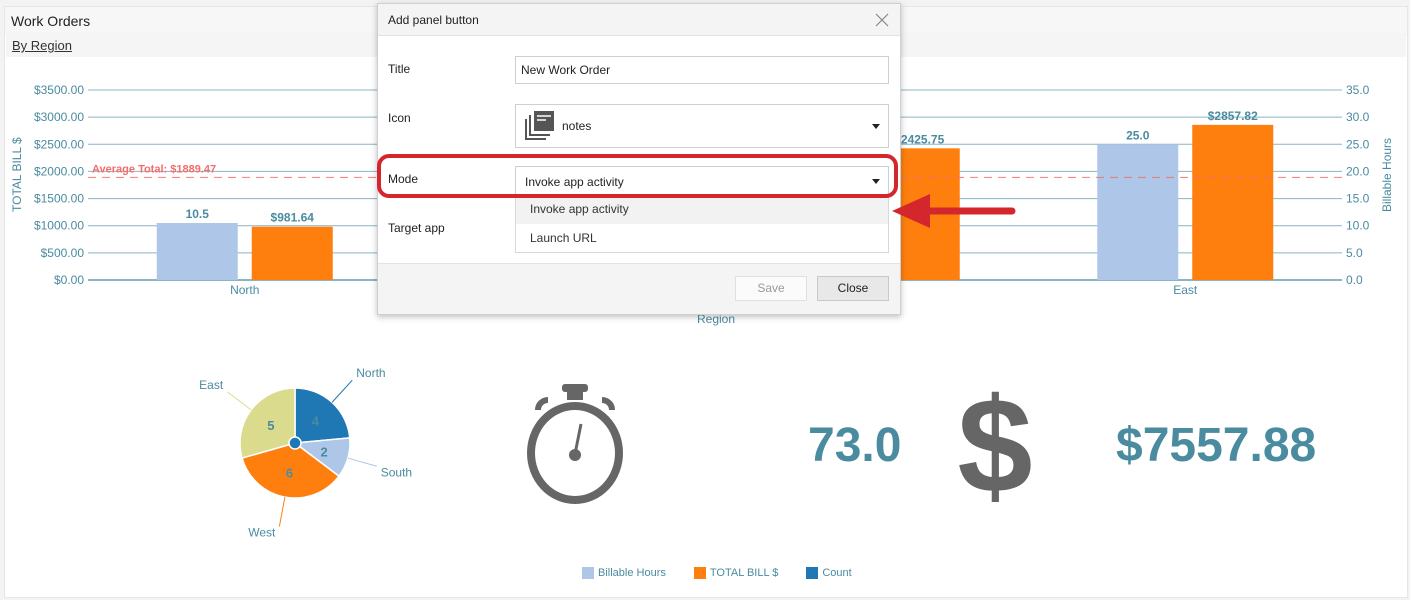 The height and width of the screenshot is (600, 1410). What do you see at coordinates (59, 90) in the screenshot?
I see `y-tick-label-left: $3500.00` at bounding box center [59, 90].